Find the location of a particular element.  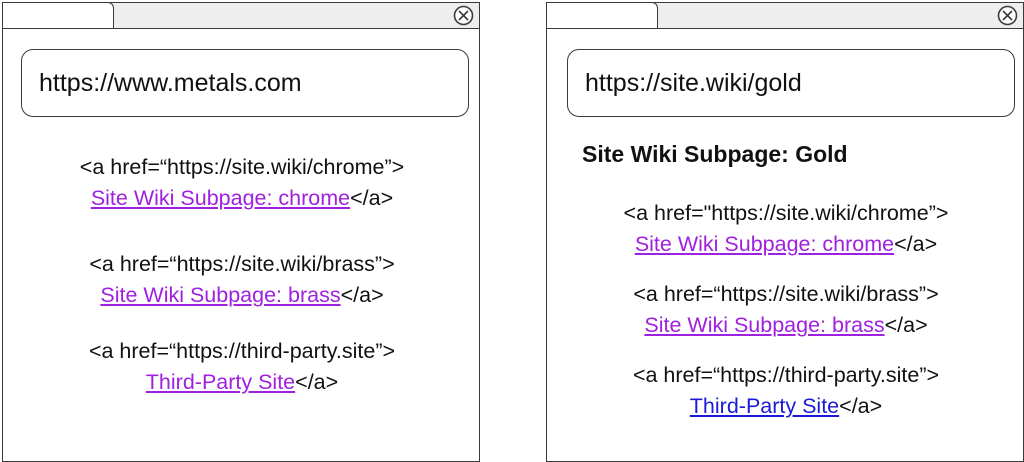

anchor-open-tag: <a href="https://site.wiki/chrome”> is located at coordinates (786, 213).